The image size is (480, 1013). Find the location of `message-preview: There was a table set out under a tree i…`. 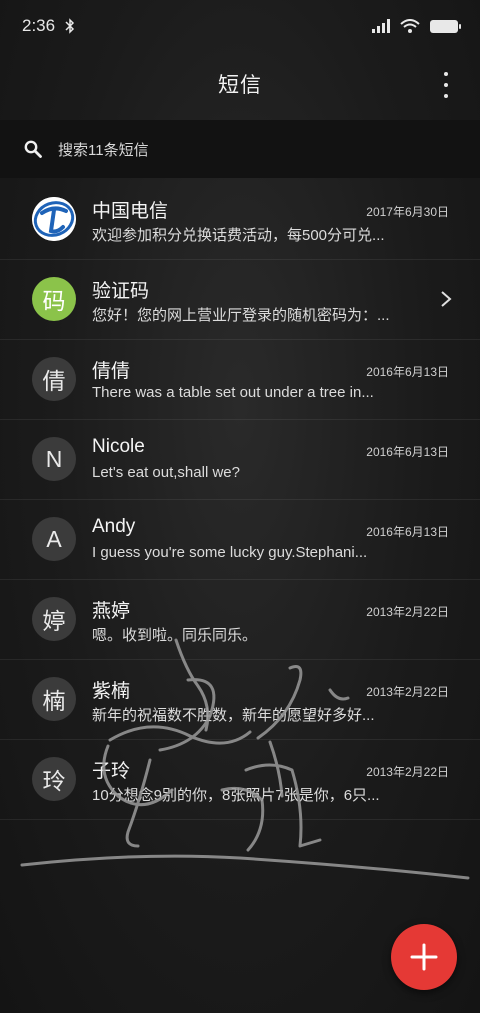

message-preview: There was a table set out under a tree i… is located at coordinates (233, 392).